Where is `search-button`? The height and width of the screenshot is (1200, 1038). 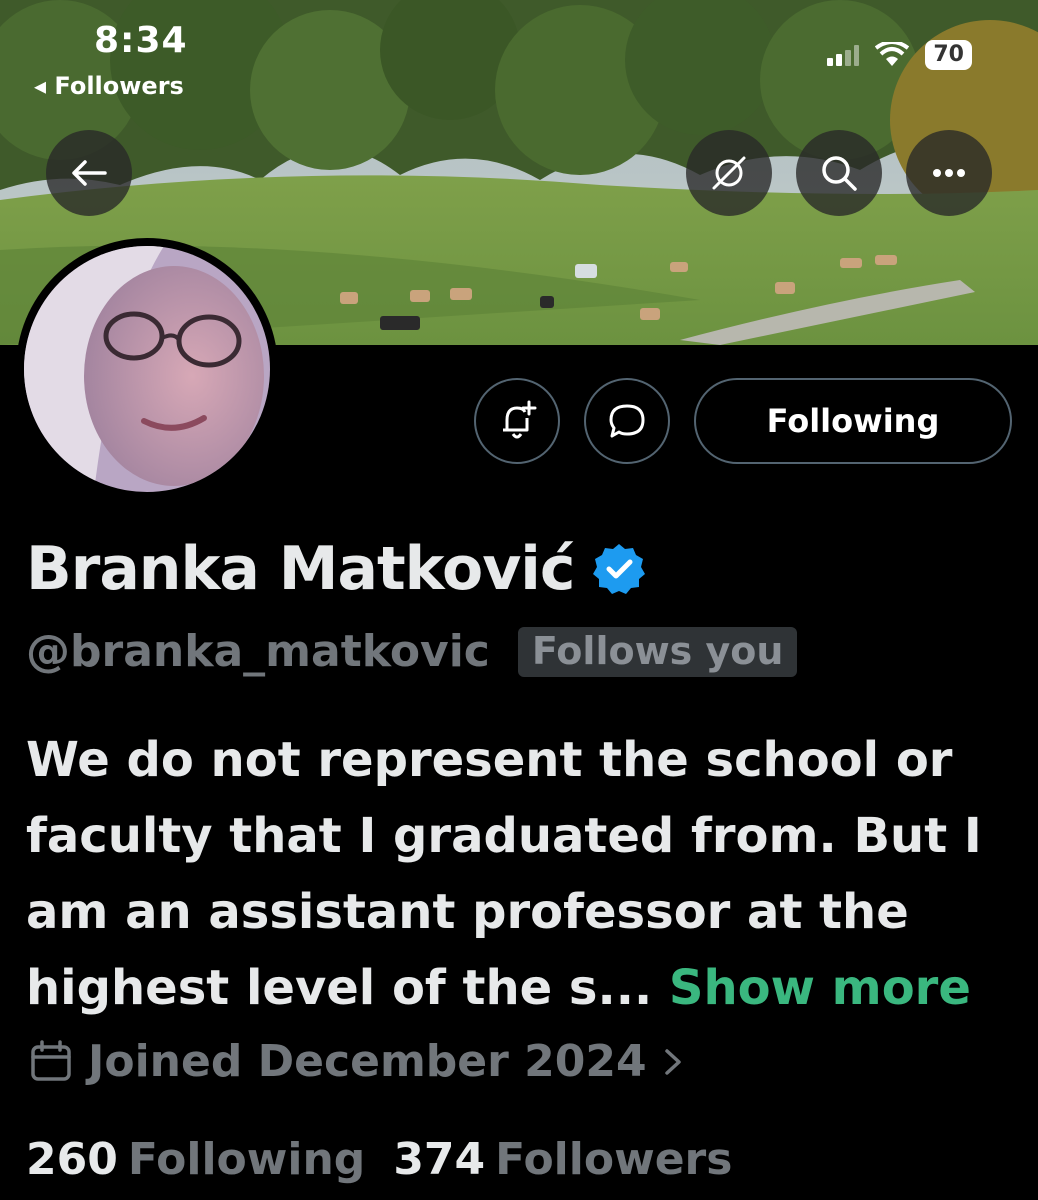
search-button is located at coordinates (839, 173).